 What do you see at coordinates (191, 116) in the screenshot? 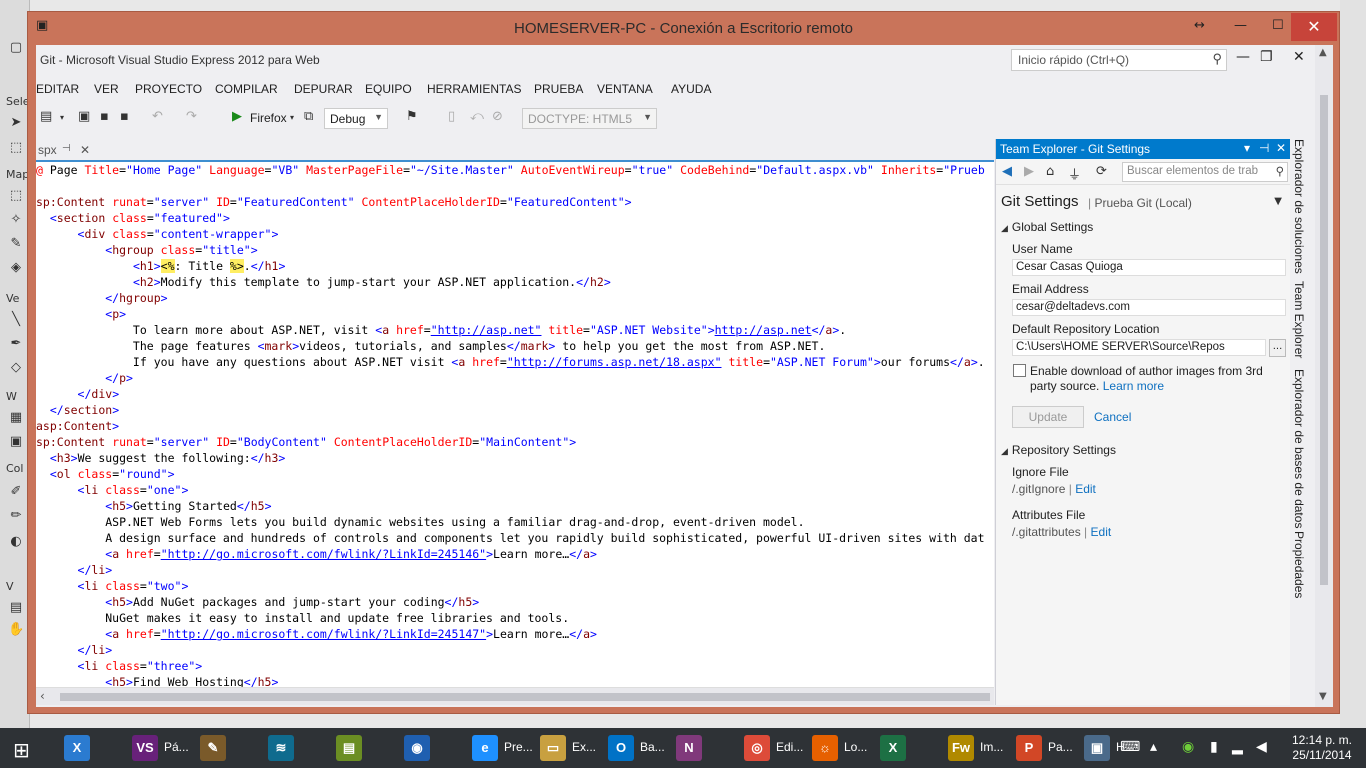
I see `redo-icon: ↷` at bounding box center [191, 116].